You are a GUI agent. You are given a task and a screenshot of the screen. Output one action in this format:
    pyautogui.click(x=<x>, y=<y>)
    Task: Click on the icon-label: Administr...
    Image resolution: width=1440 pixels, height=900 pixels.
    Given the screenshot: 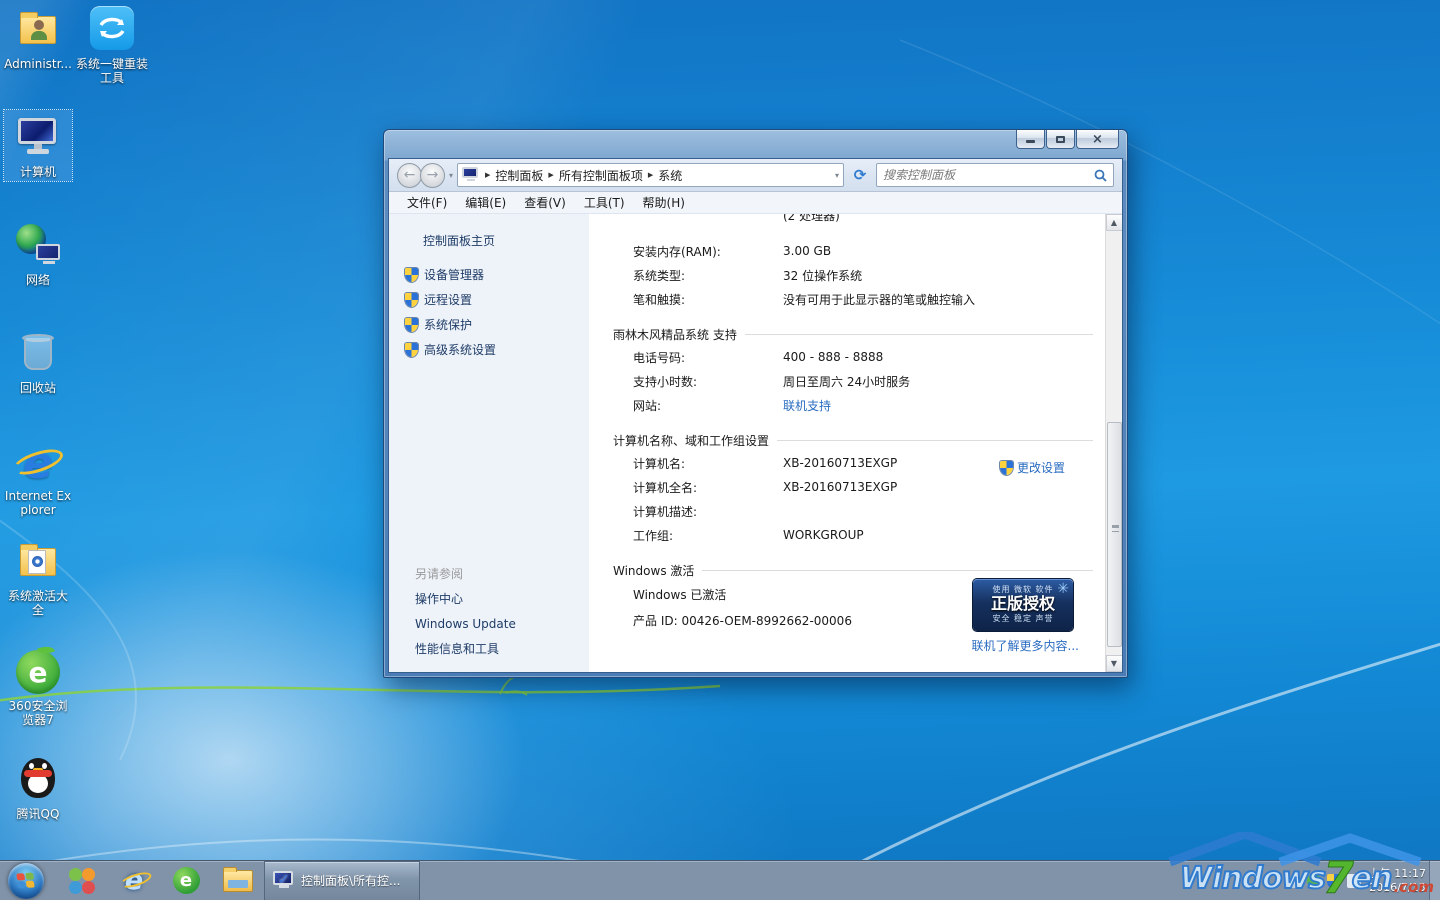 What is the action you would take?
    pyautogui.click(x=38, y=64)
    